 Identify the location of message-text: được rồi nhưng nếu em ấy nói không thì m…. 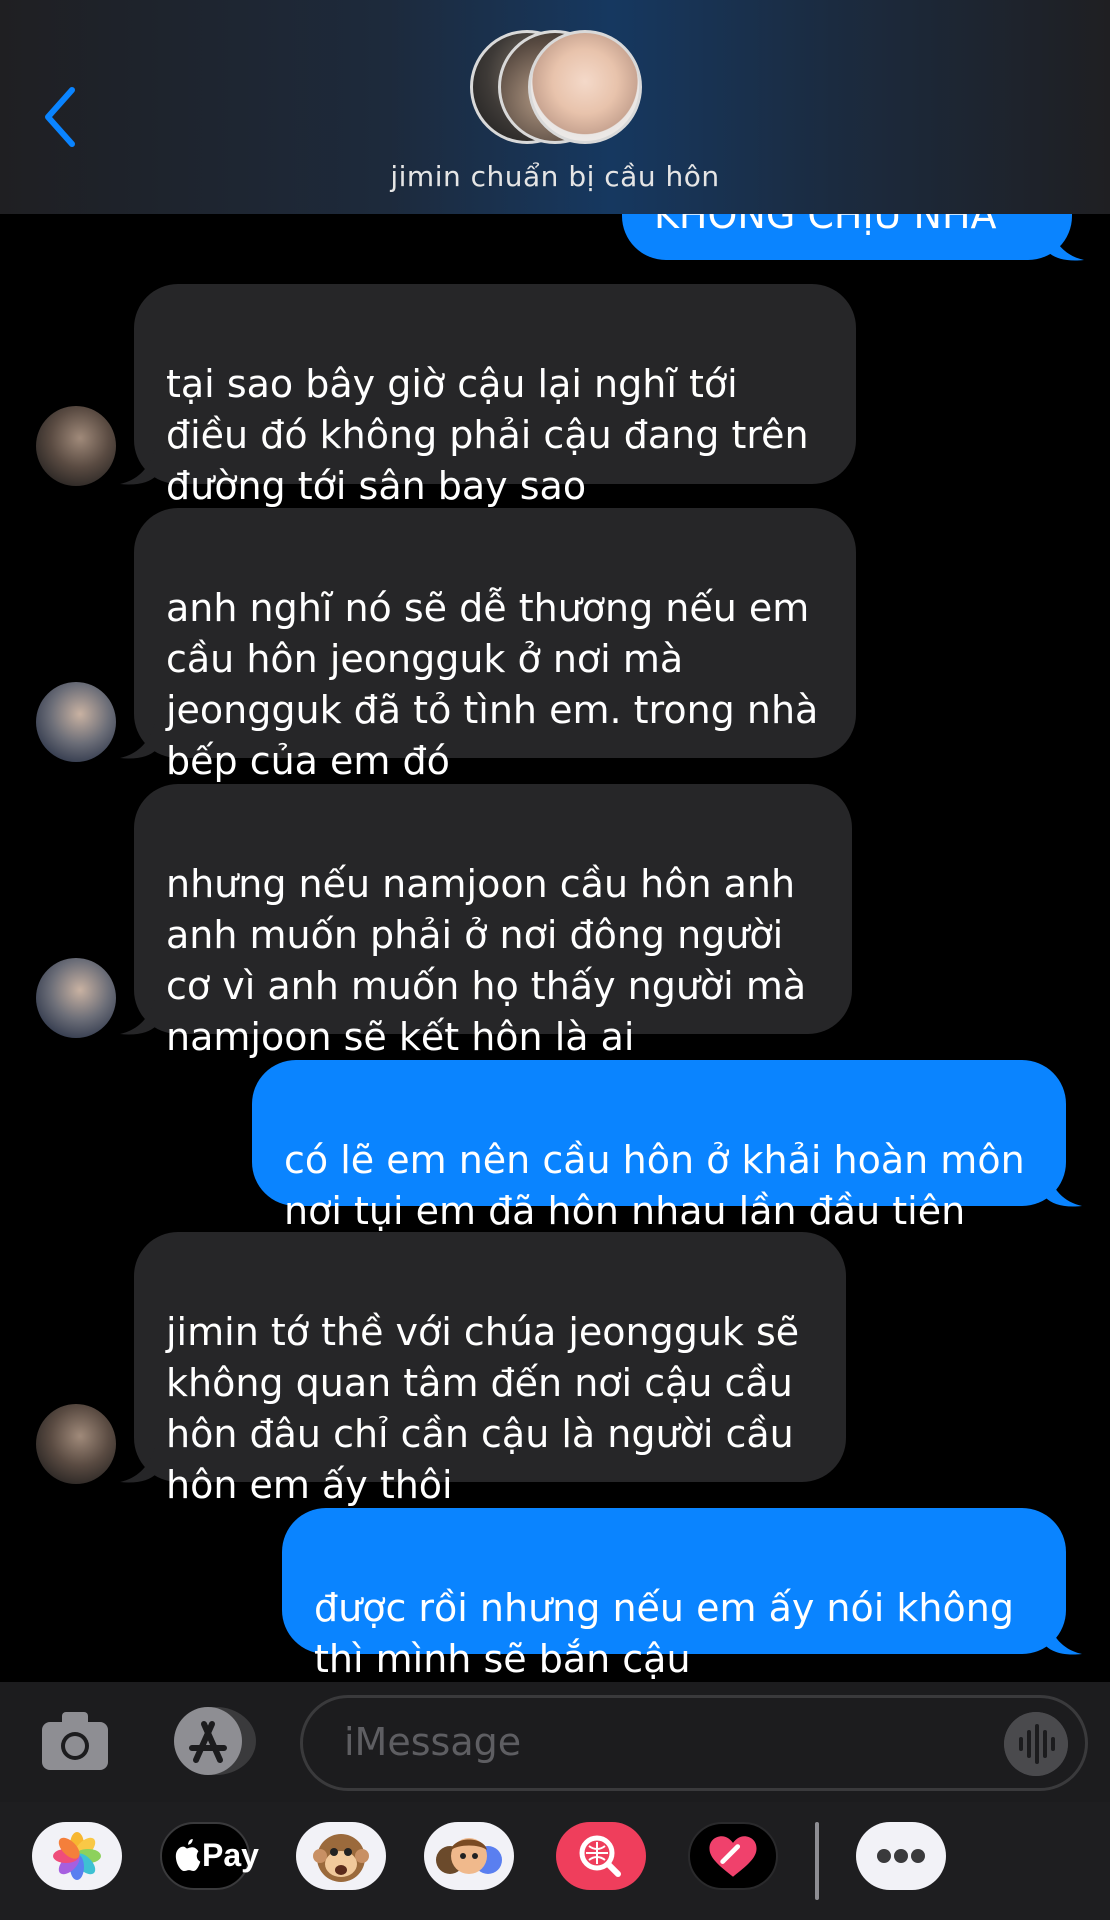
(664, 1633).